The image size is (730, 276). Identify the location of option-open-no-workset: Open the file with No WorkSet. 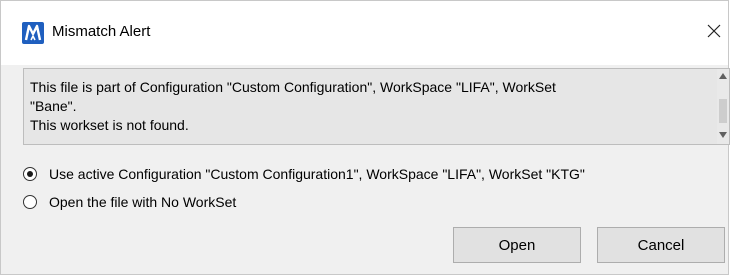
(129, 202).